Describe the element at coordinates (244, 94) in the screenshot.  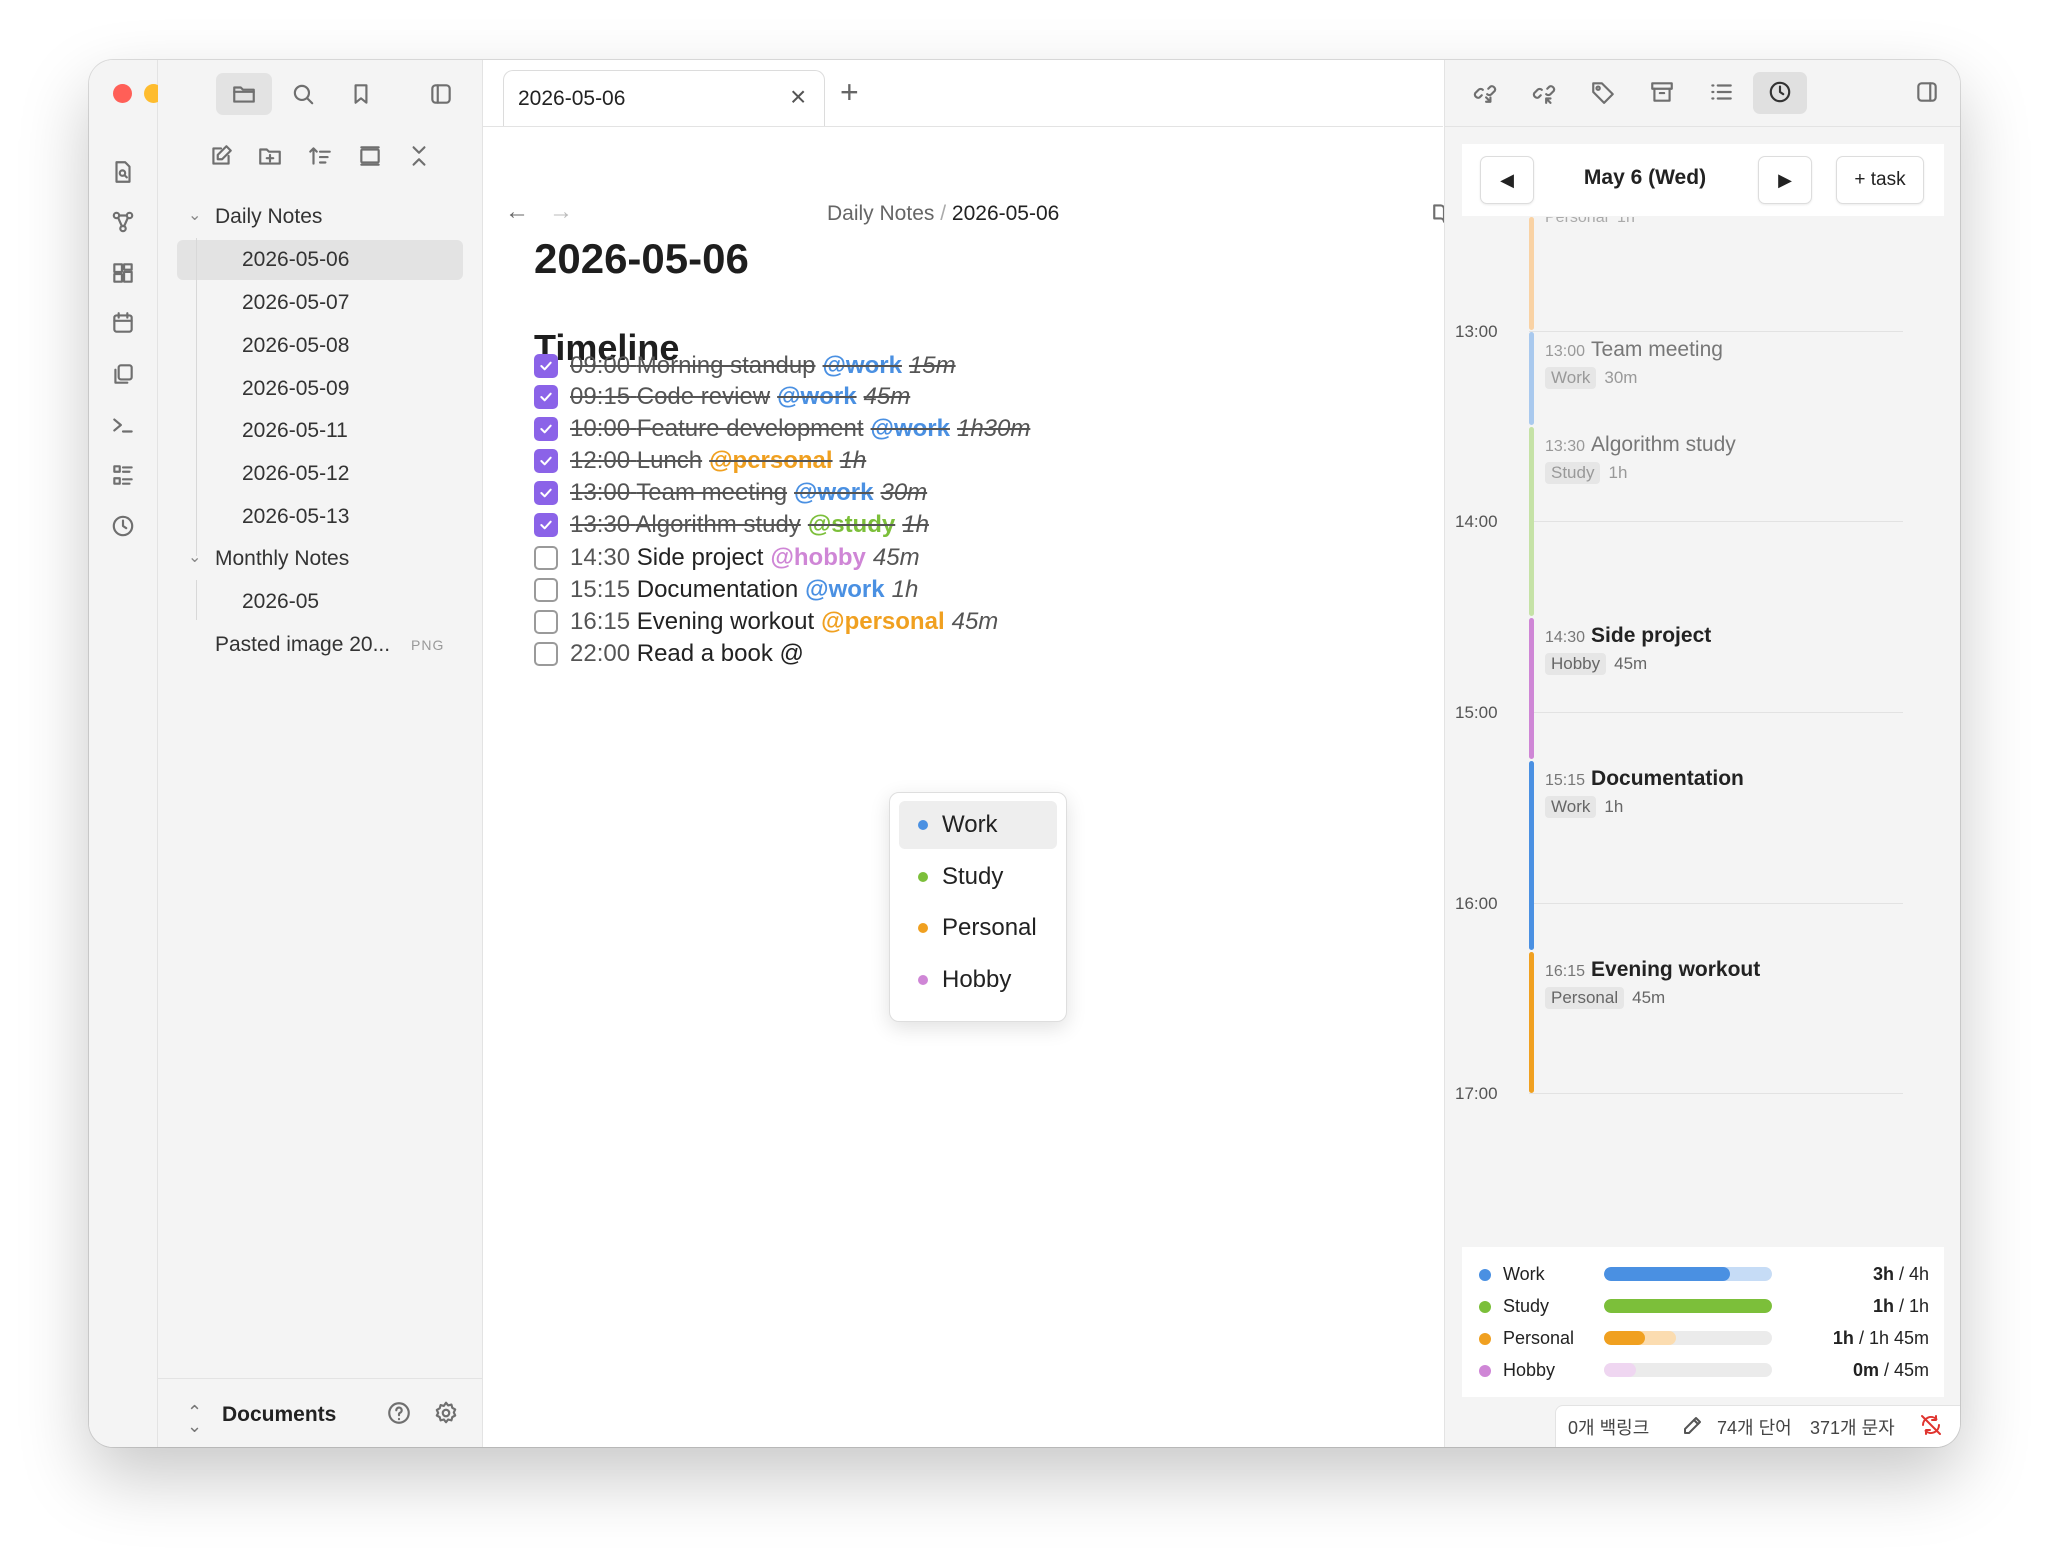
I see `folder-icon` at that location.